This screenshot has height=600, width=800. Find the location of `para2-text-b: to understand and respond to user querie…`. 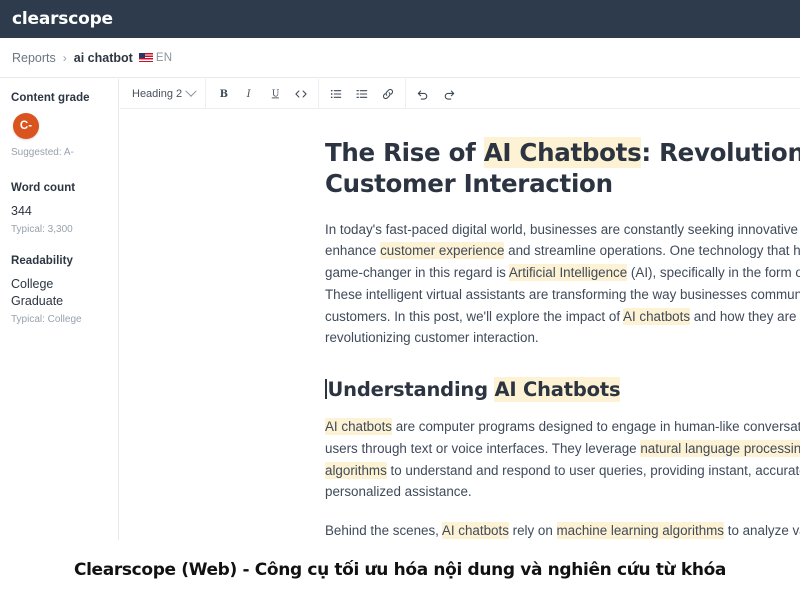

para2-text-b: to understand and respond to user querie… is located at coordinates (562, 481).